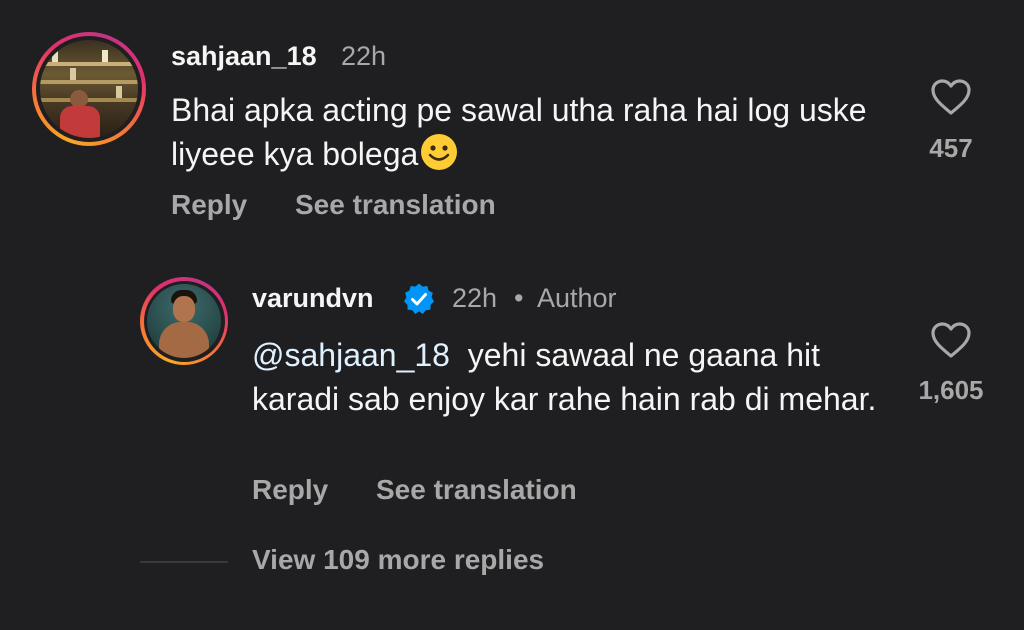 Image resolution: width=1024 pixels, height=630 pixels. What do you see at coordinates (184, 562) in the screenshot?
I see `replies-divider-line` at bounding box center [184, 562].